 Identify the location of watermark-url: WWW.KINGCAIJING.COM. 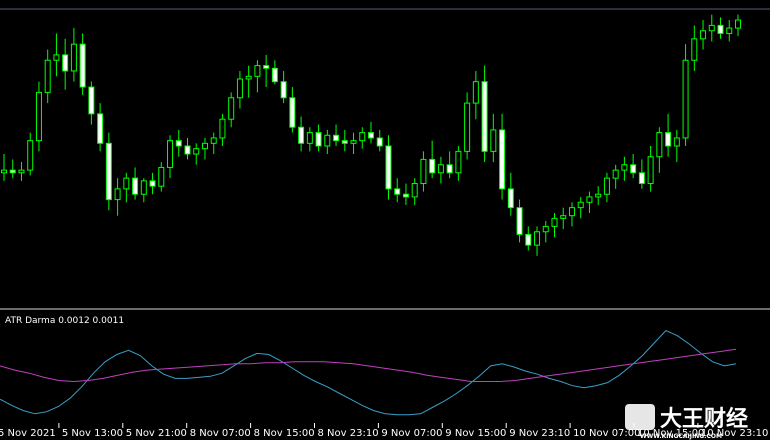
(681, 436).